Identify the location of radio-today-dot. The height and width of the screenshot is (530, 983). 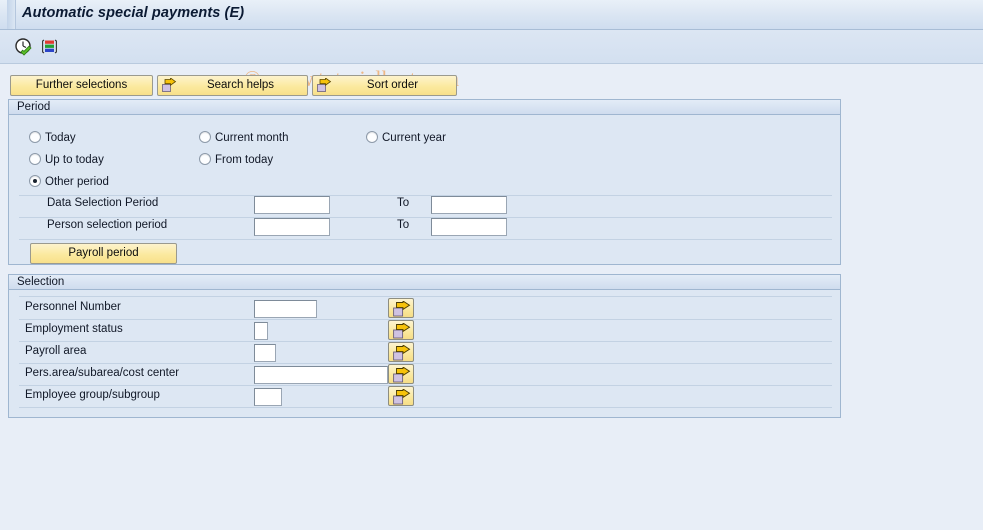
(35, 137).